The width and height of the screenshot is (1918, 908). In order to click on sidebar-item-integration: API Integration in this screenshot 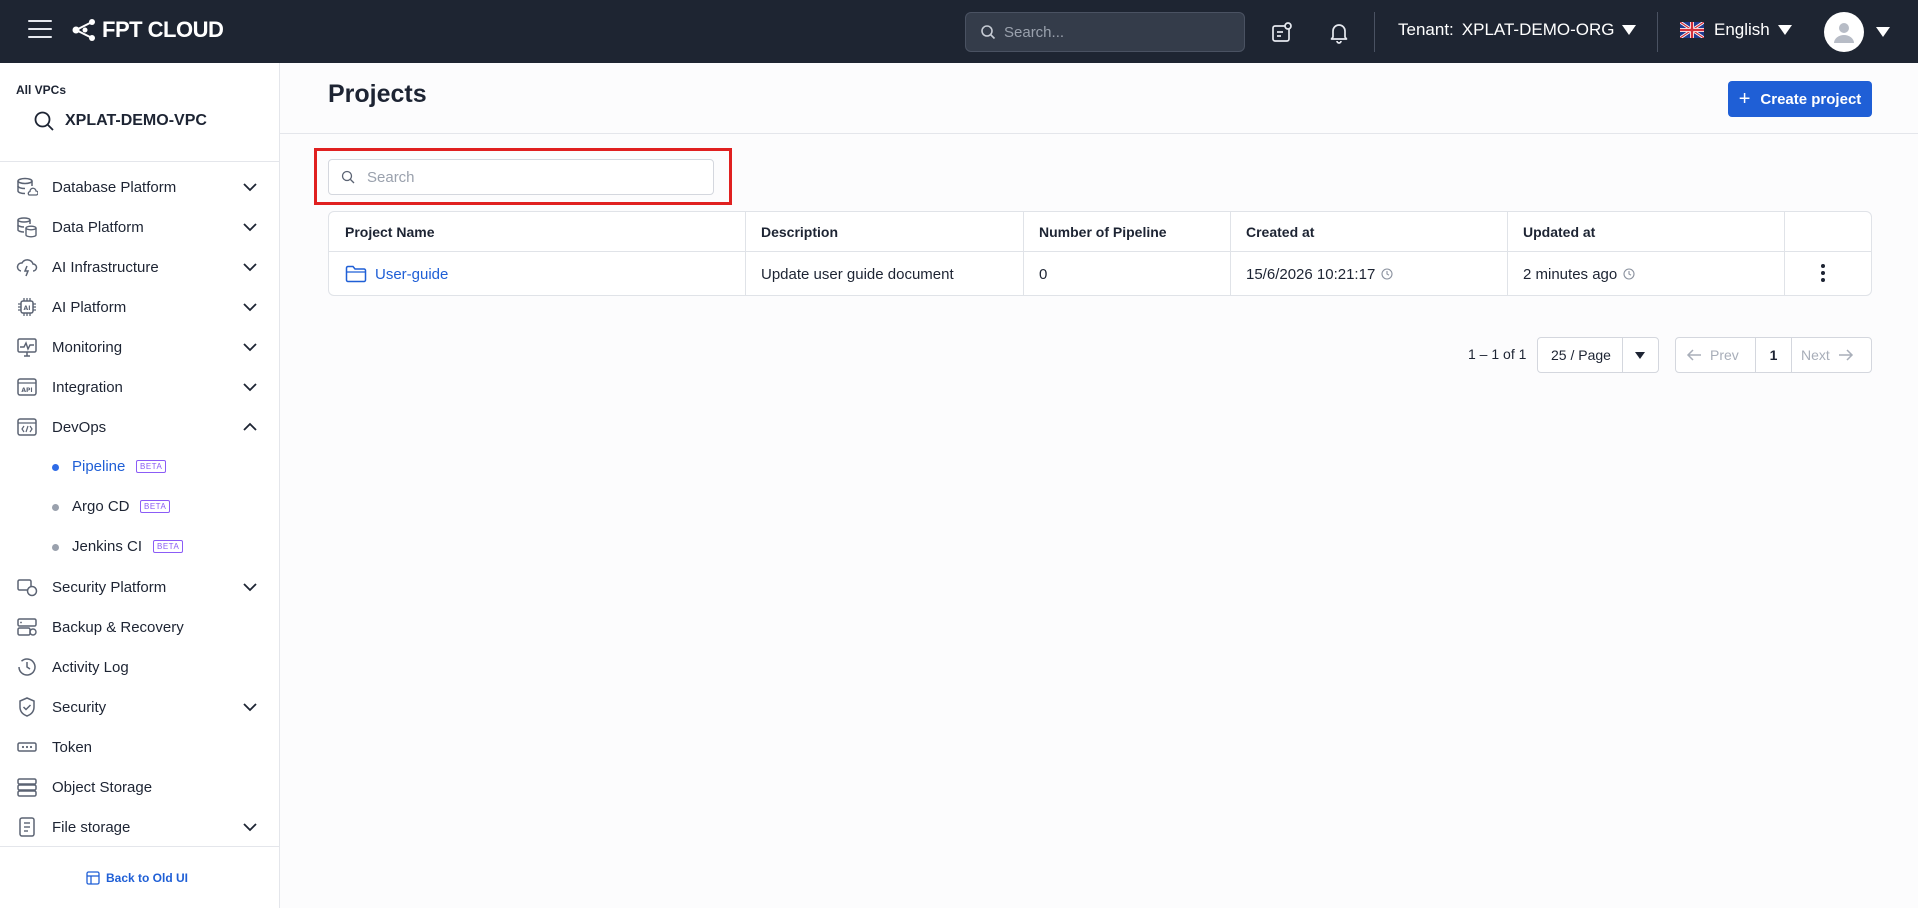, I will do `click(140, 387)`.